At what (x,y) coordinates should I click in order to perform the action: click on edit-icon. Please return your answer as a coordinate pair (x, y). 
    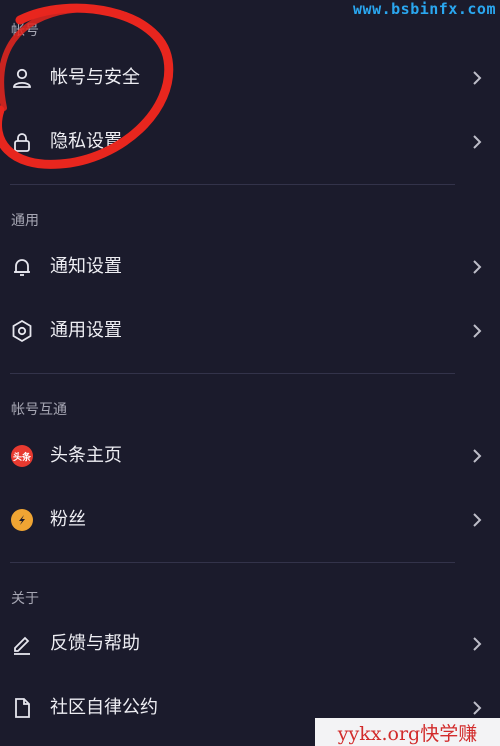
    Looking at the image, I should click on (22, 644).